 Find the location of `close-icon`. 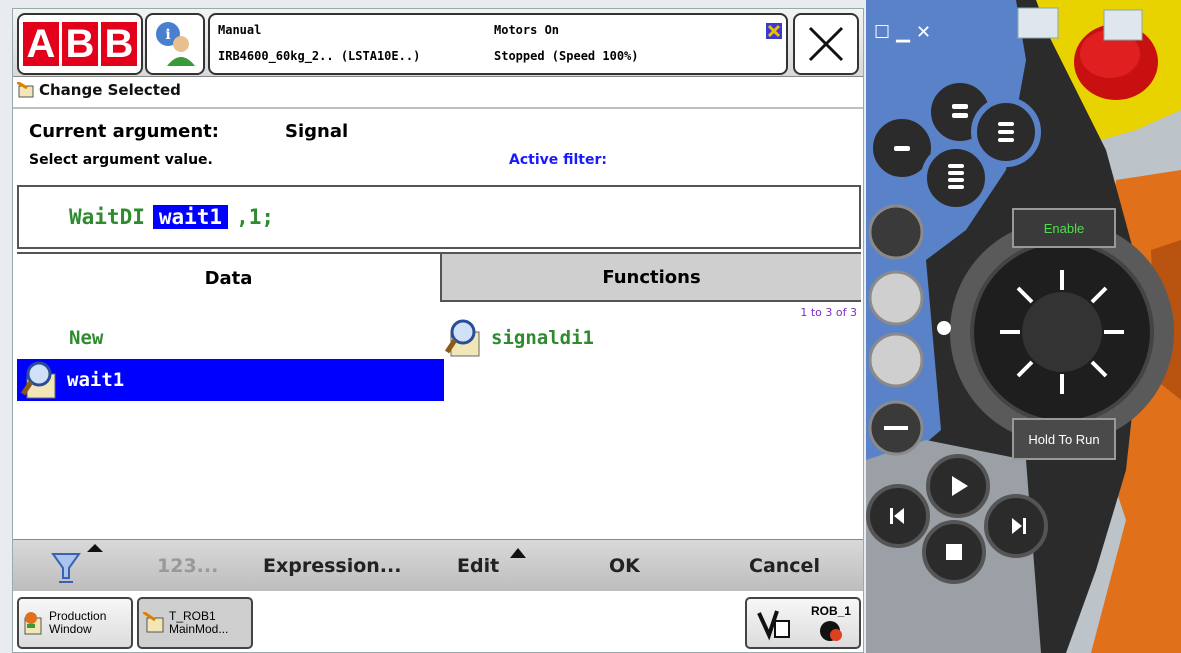

close-icon is located at coordinates (826, 44).